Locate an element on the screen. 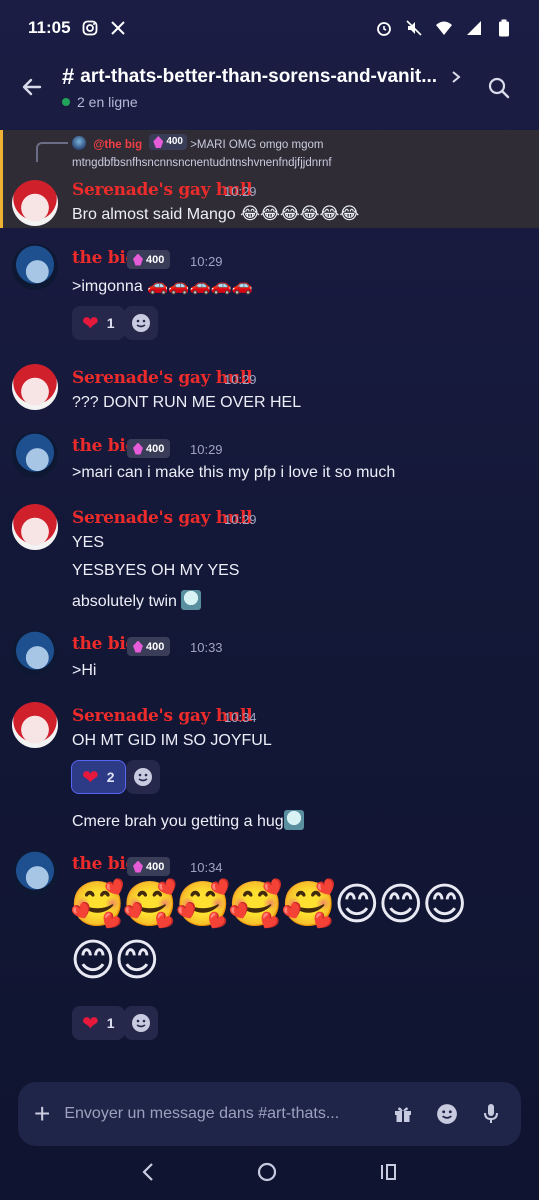  reply-avatar is located at coordinates (79, 143).